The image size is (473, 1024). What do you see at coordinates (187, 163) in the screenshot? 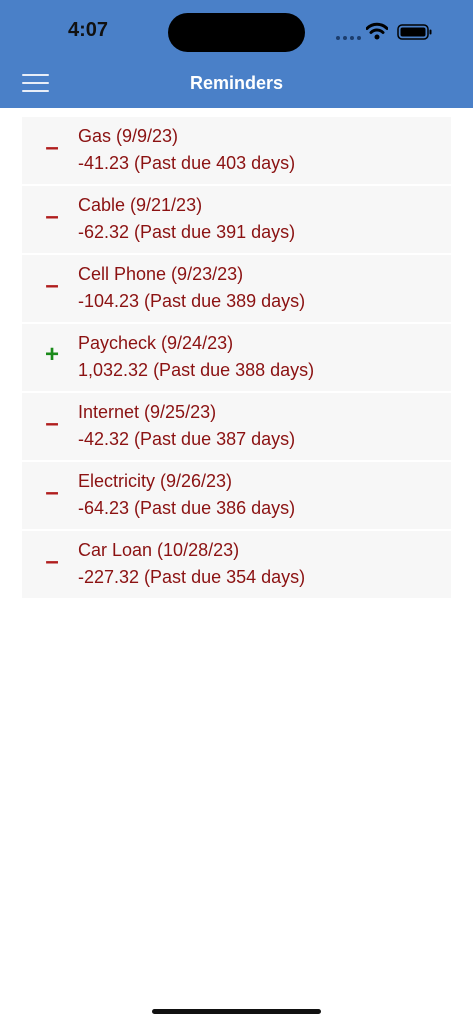
I see `reminder-detail: -41.23 (Past due 403 days)` at bounding box center [187, 163].